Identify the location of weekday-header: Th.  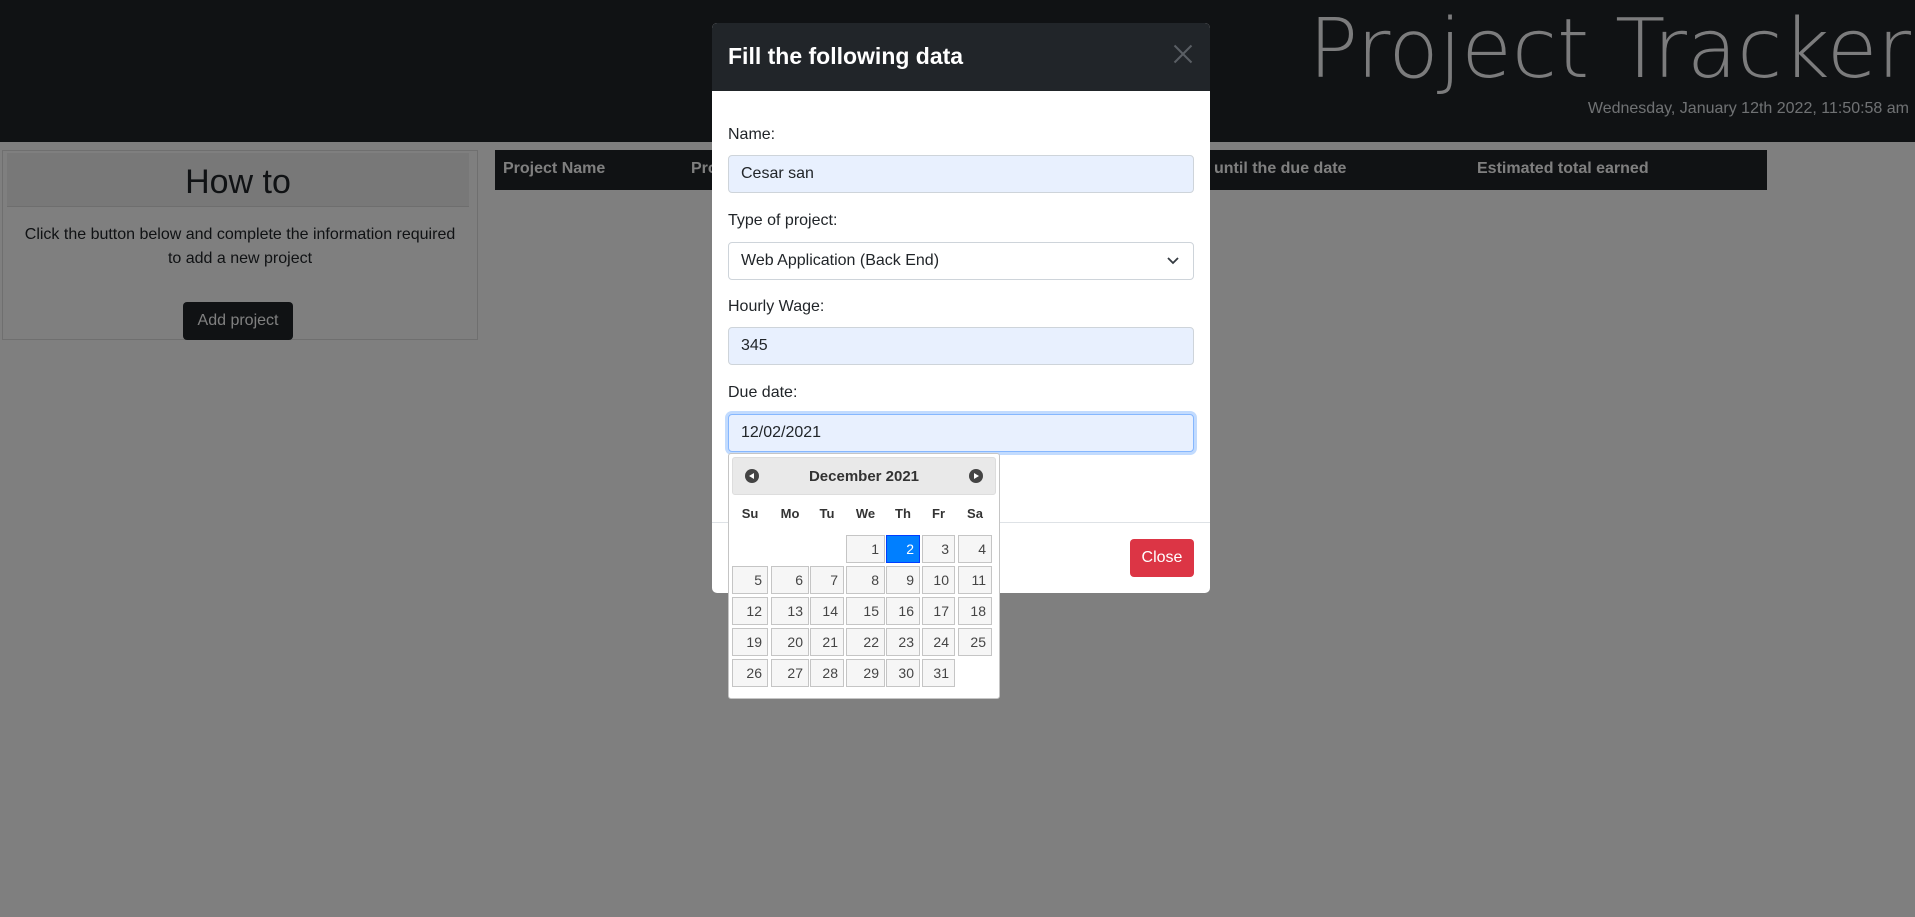
(903, 513).